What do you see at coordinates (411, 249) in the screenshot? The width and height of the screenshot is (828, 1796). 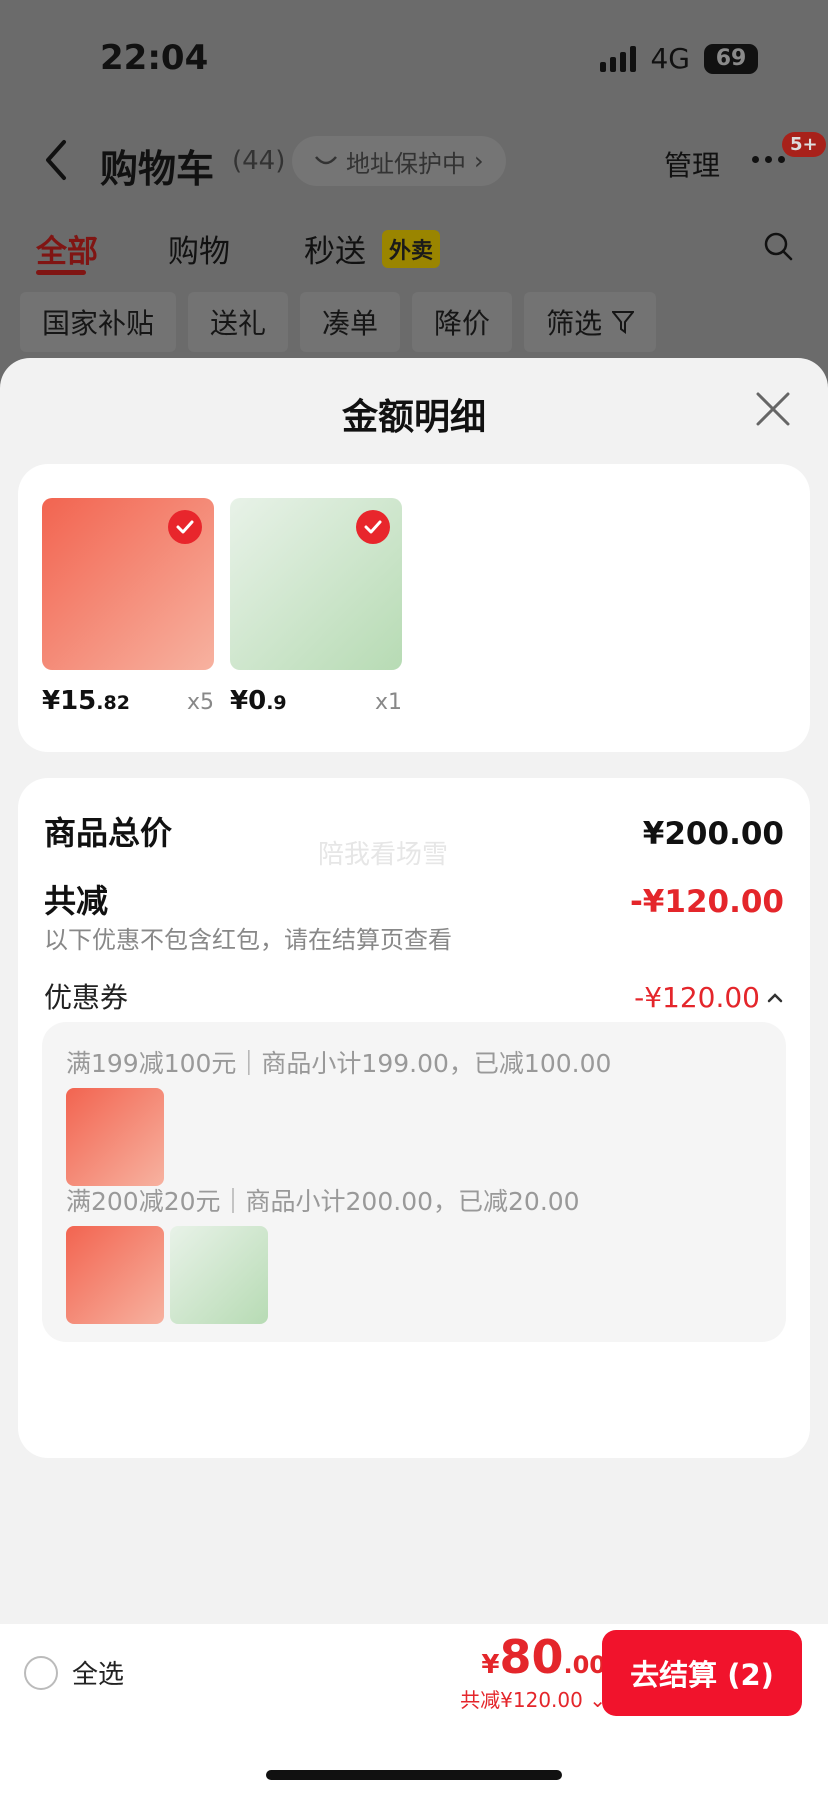 I see `takeout-tag: 外卖` at bounding box center [411, 249].